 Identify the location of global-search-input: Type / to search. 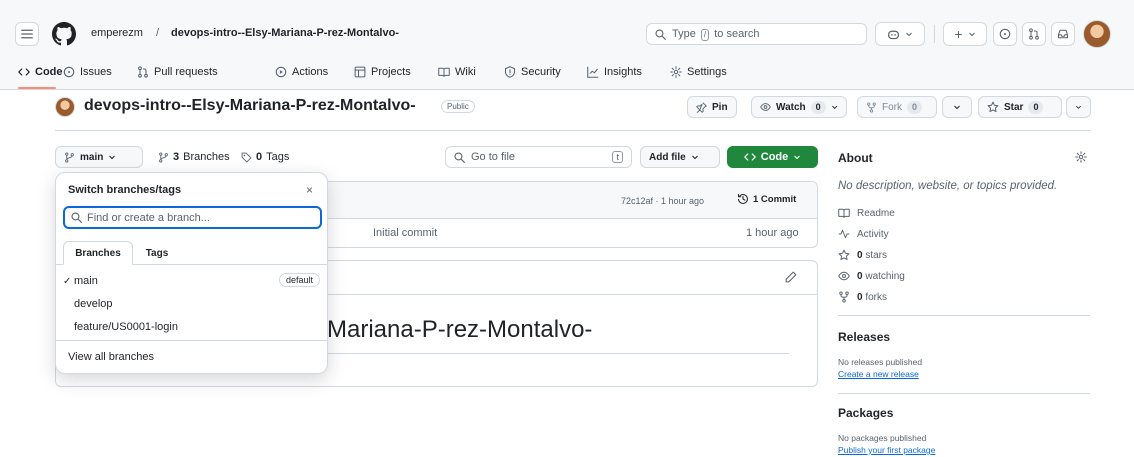
(756, 34).